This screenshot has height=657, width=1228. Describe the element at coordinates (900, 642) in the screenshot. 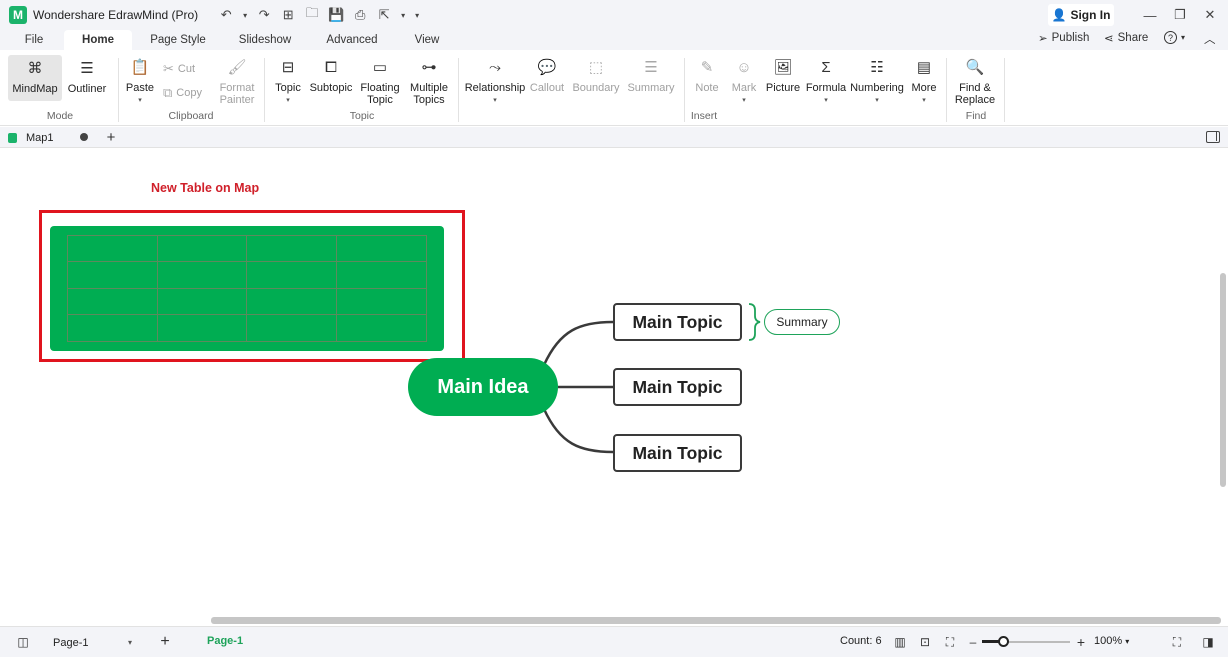

I see `book-view-icon: ▥` at that location.